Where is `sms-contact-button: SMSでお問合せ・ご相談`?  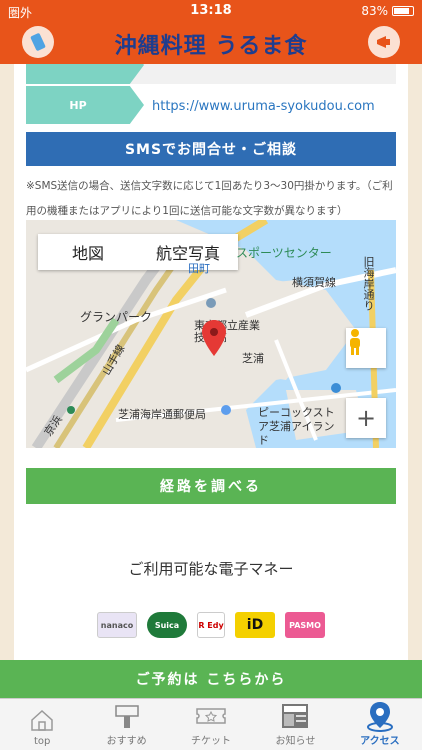
sms-contact-button: SMSでお問合せ・ご相談 is located at coordinates (211, 149).